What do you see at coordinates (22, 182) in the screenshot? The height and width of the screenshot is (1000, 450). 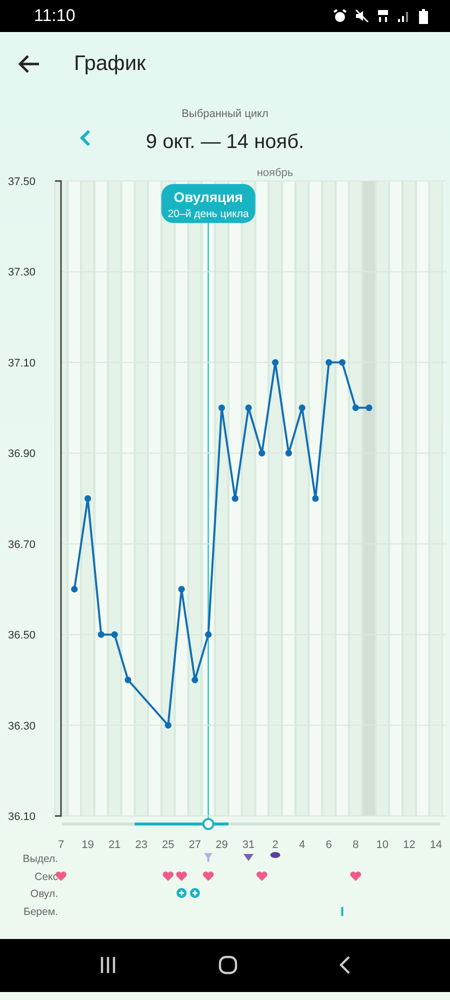 I see `y-axis-label: 37.50` at bounding box center [22, 182].